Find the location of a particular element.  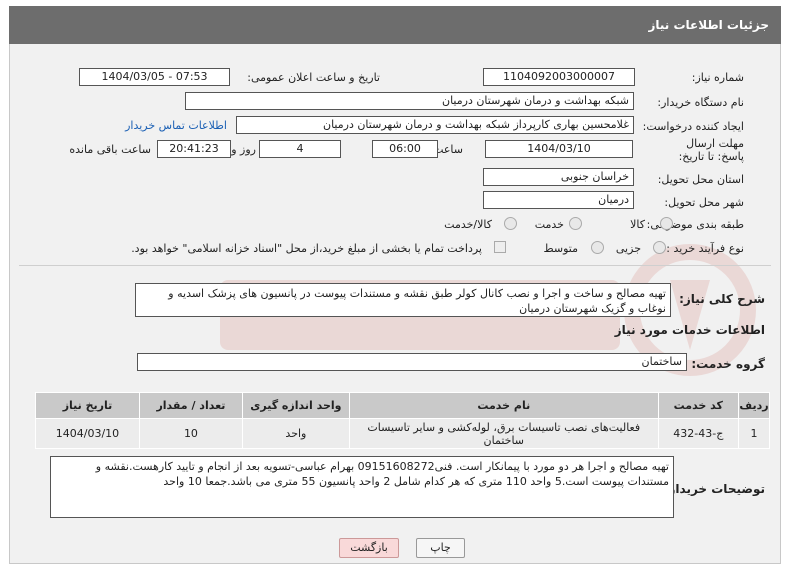

print-button: چاپ is located at coordinates (440, 548).